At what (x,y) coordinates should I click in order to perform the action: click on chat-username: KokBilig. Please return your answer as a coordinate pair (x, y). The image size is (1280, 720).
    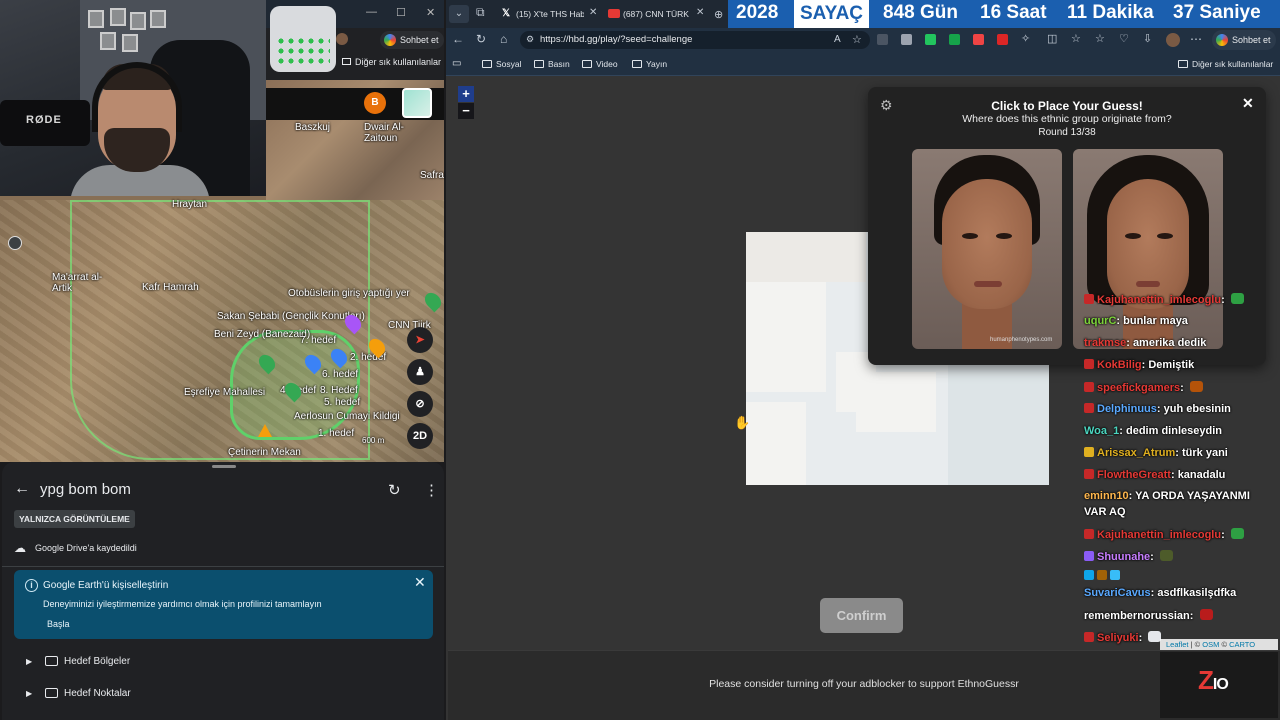
    Looking at the image, I should click on (1119, 365).